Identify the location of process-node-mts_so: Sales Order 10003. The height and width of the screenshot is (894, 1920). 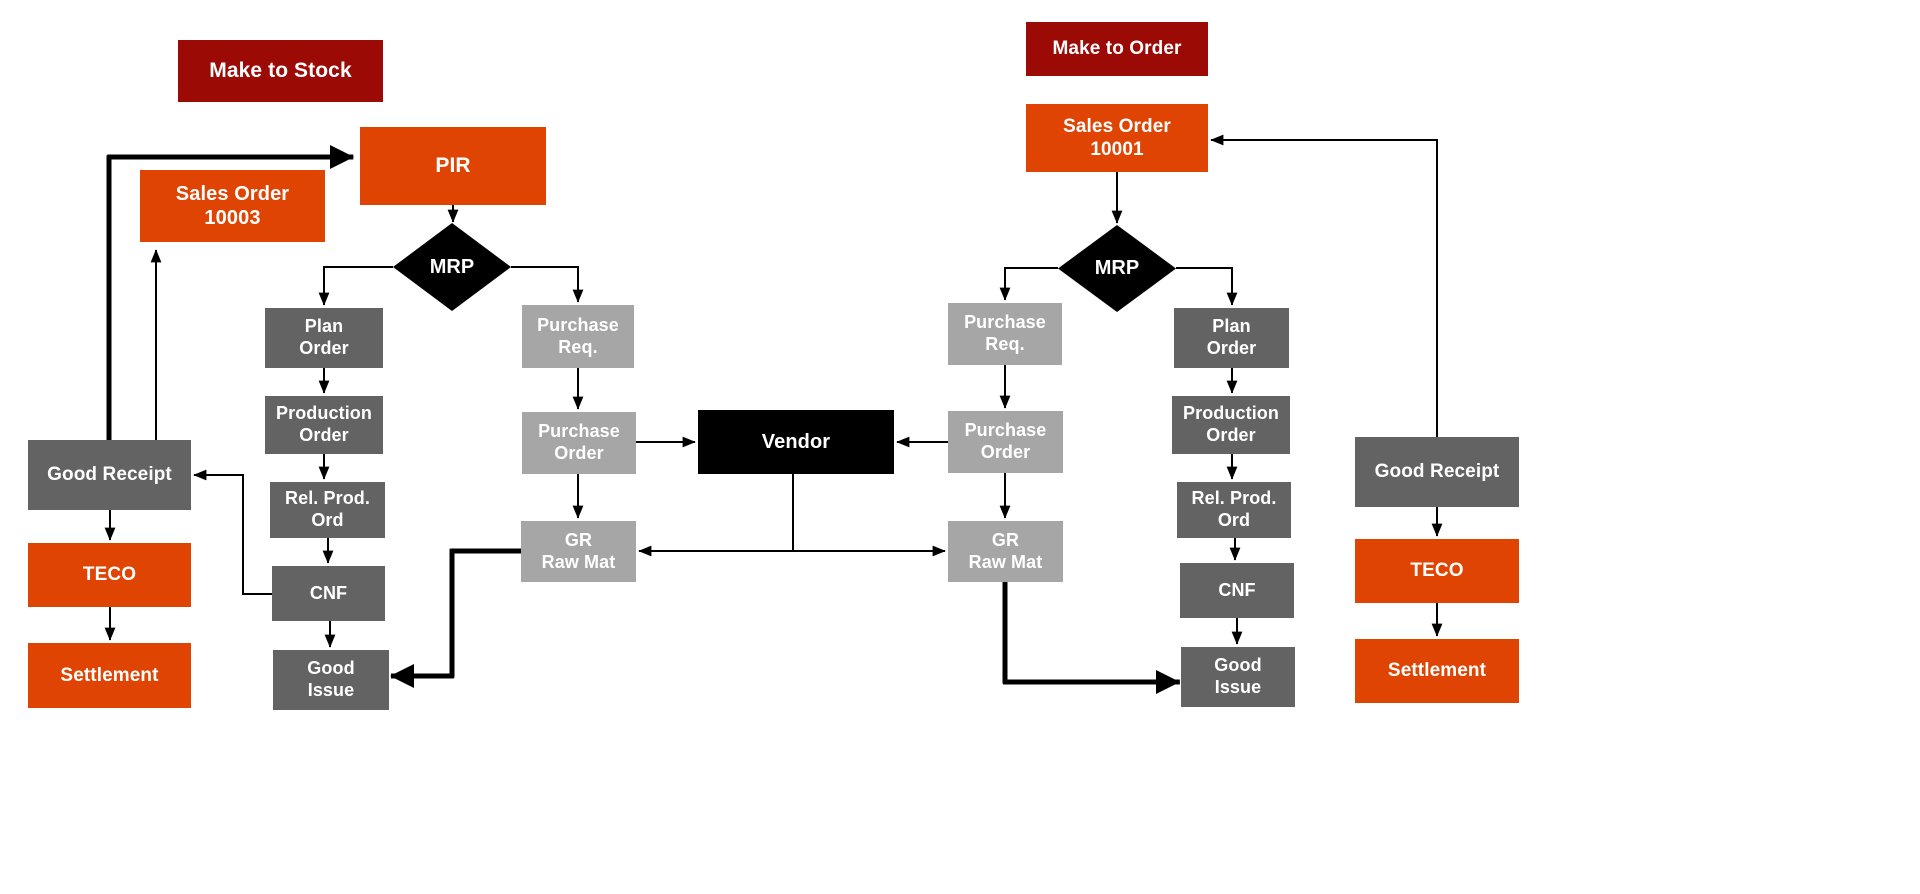
(232, 206).